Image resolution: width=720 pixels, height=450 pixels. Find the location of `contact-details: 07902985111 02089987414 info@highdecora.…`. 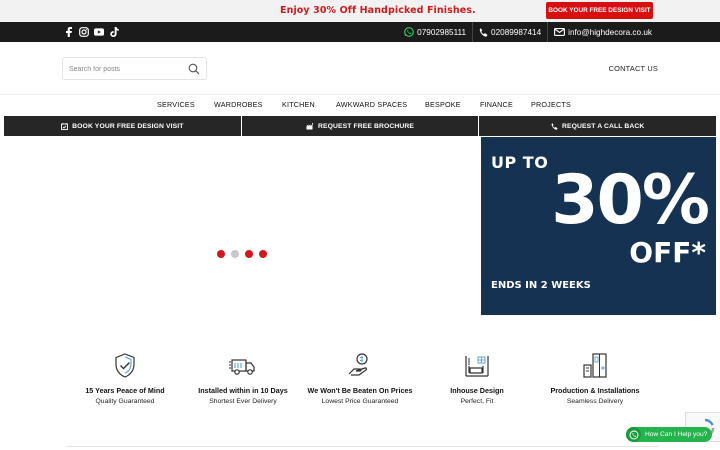

contact-details: 07902985111 02089987414 info@highdecora.… is located at coordinates (528, 32).